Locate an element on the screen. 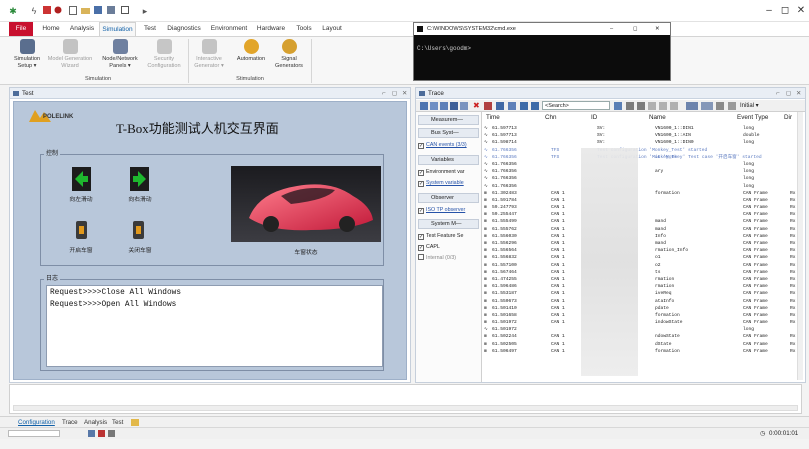 This screenshot has height=449, width=809. cmd-maximize-button: ◻ is located at coordinates (635, 29).